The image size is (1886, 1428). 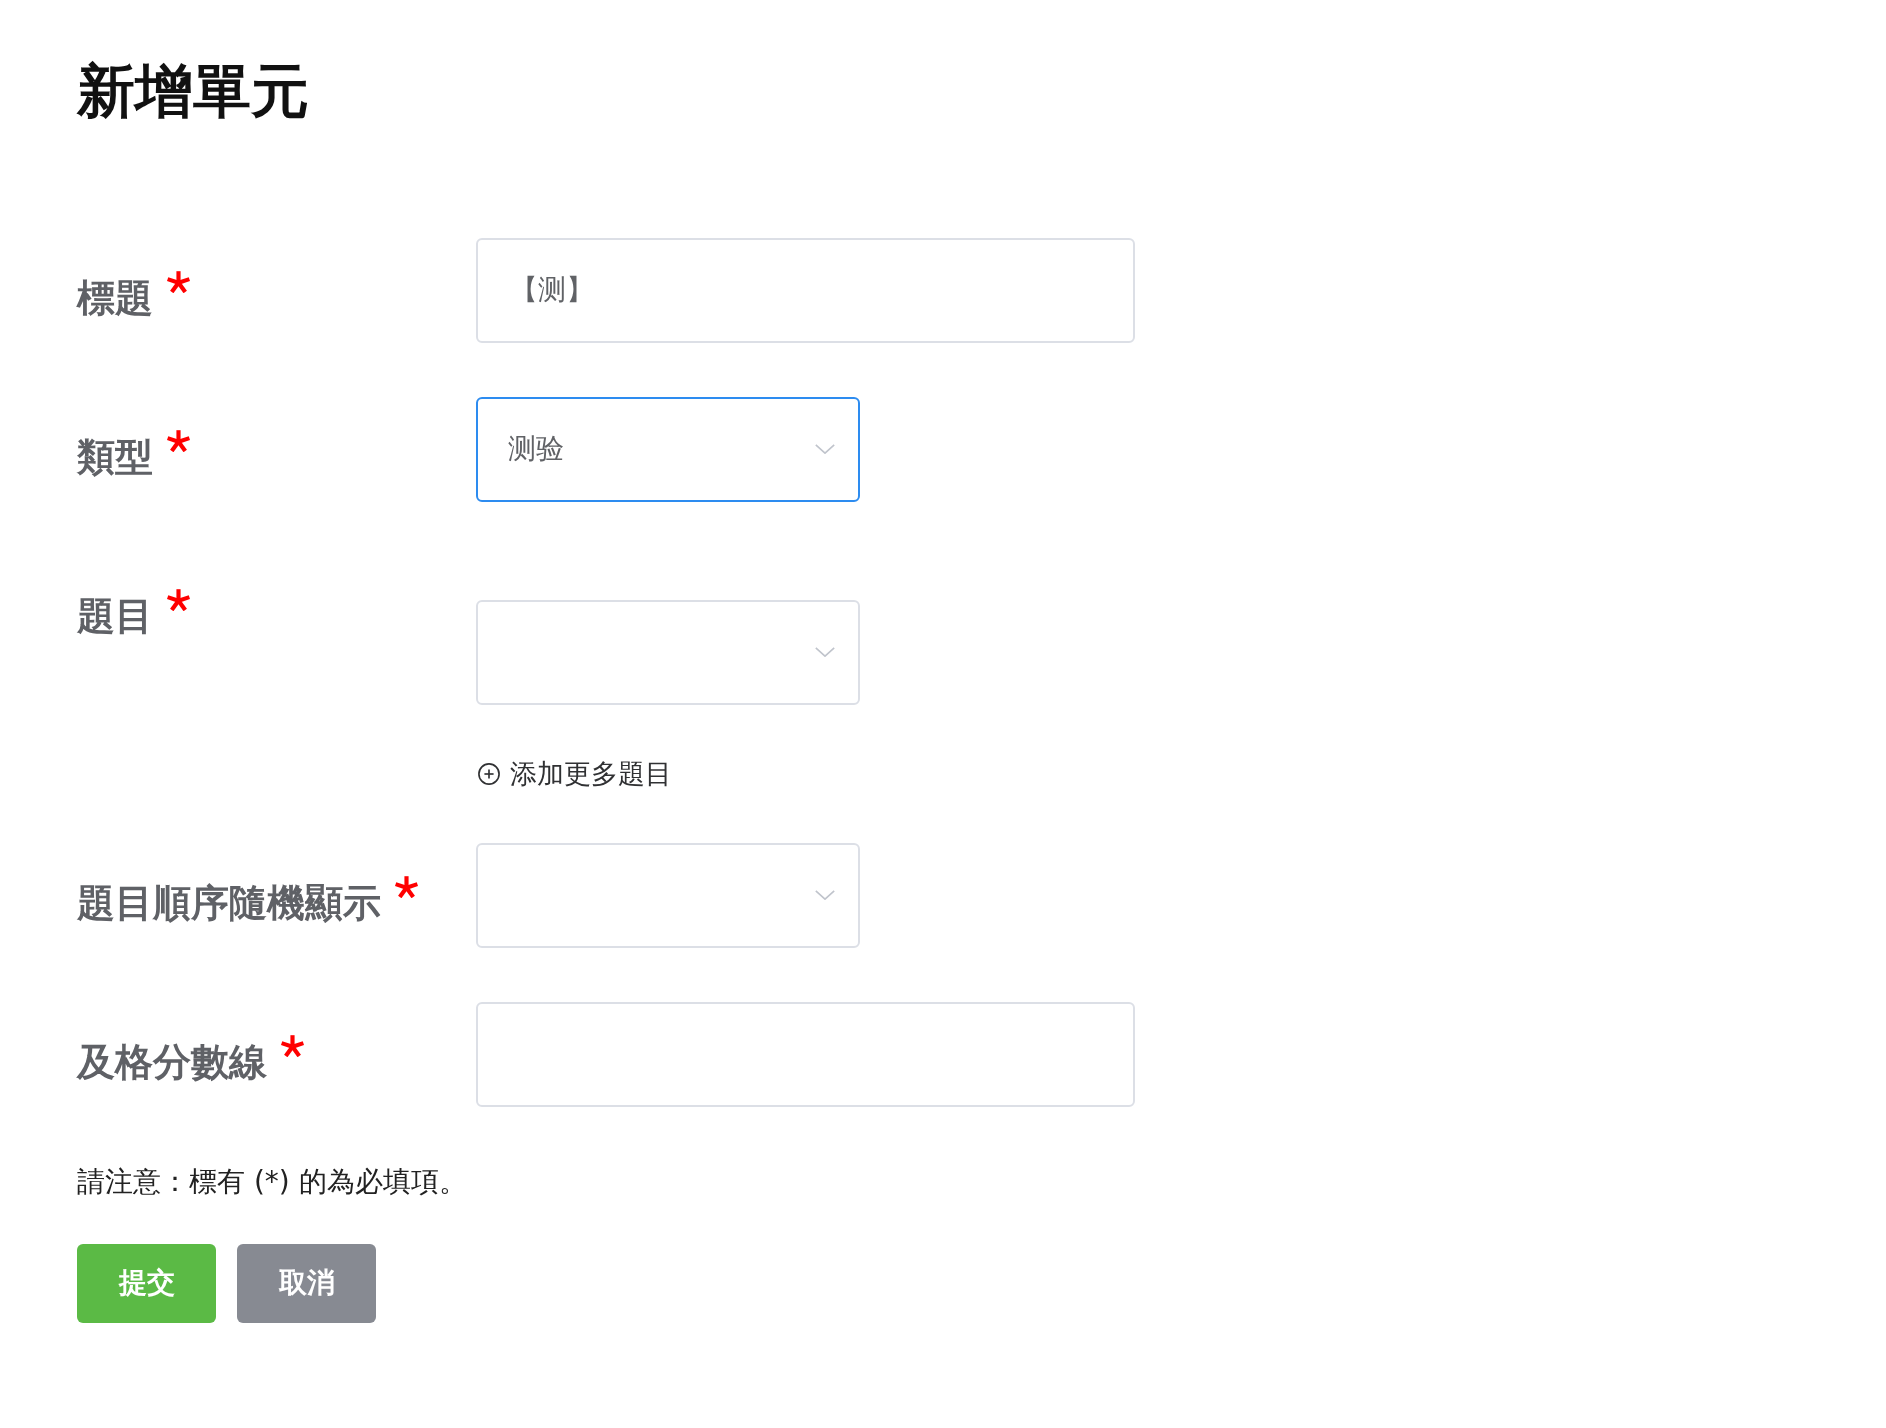 I want to click on plus-circle-icon, so click(x=489, y=773).